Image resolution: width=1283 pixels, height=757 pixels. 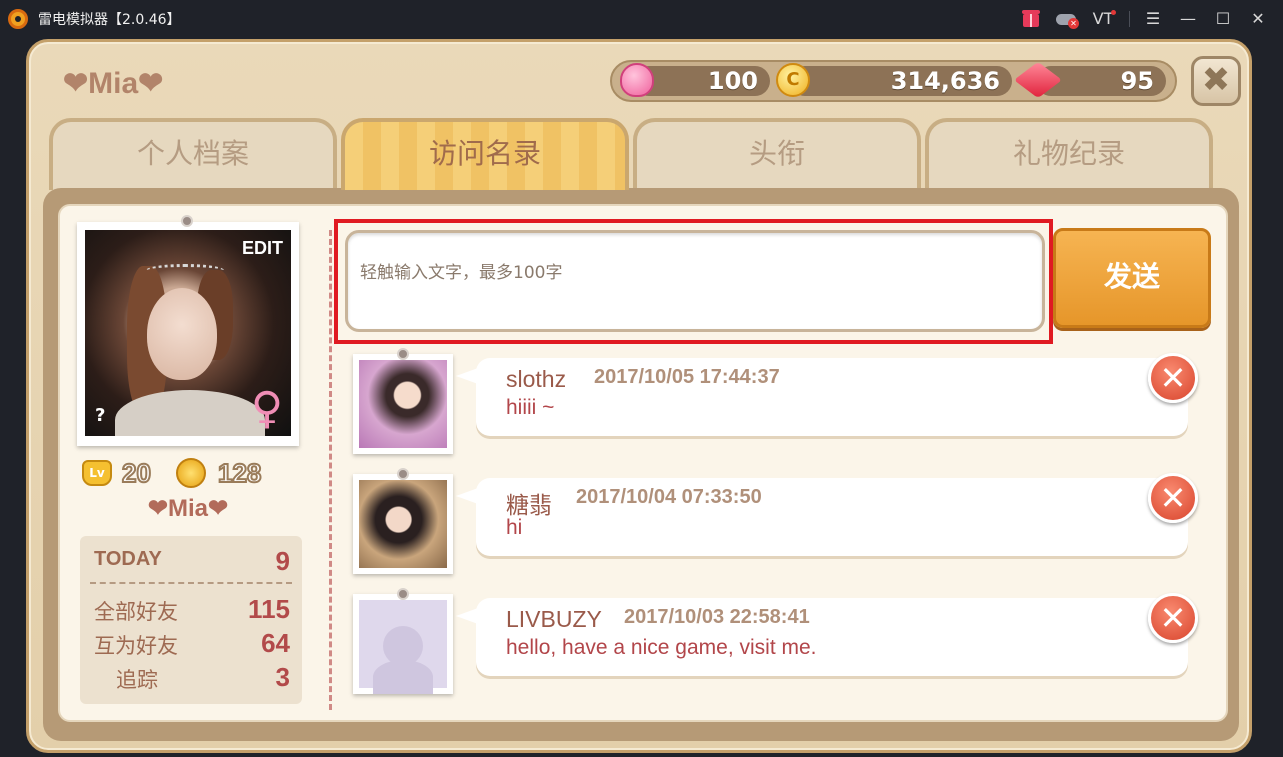 I want to click on stat-all-friends: 全部好友 115, so click(x=192, y=610).